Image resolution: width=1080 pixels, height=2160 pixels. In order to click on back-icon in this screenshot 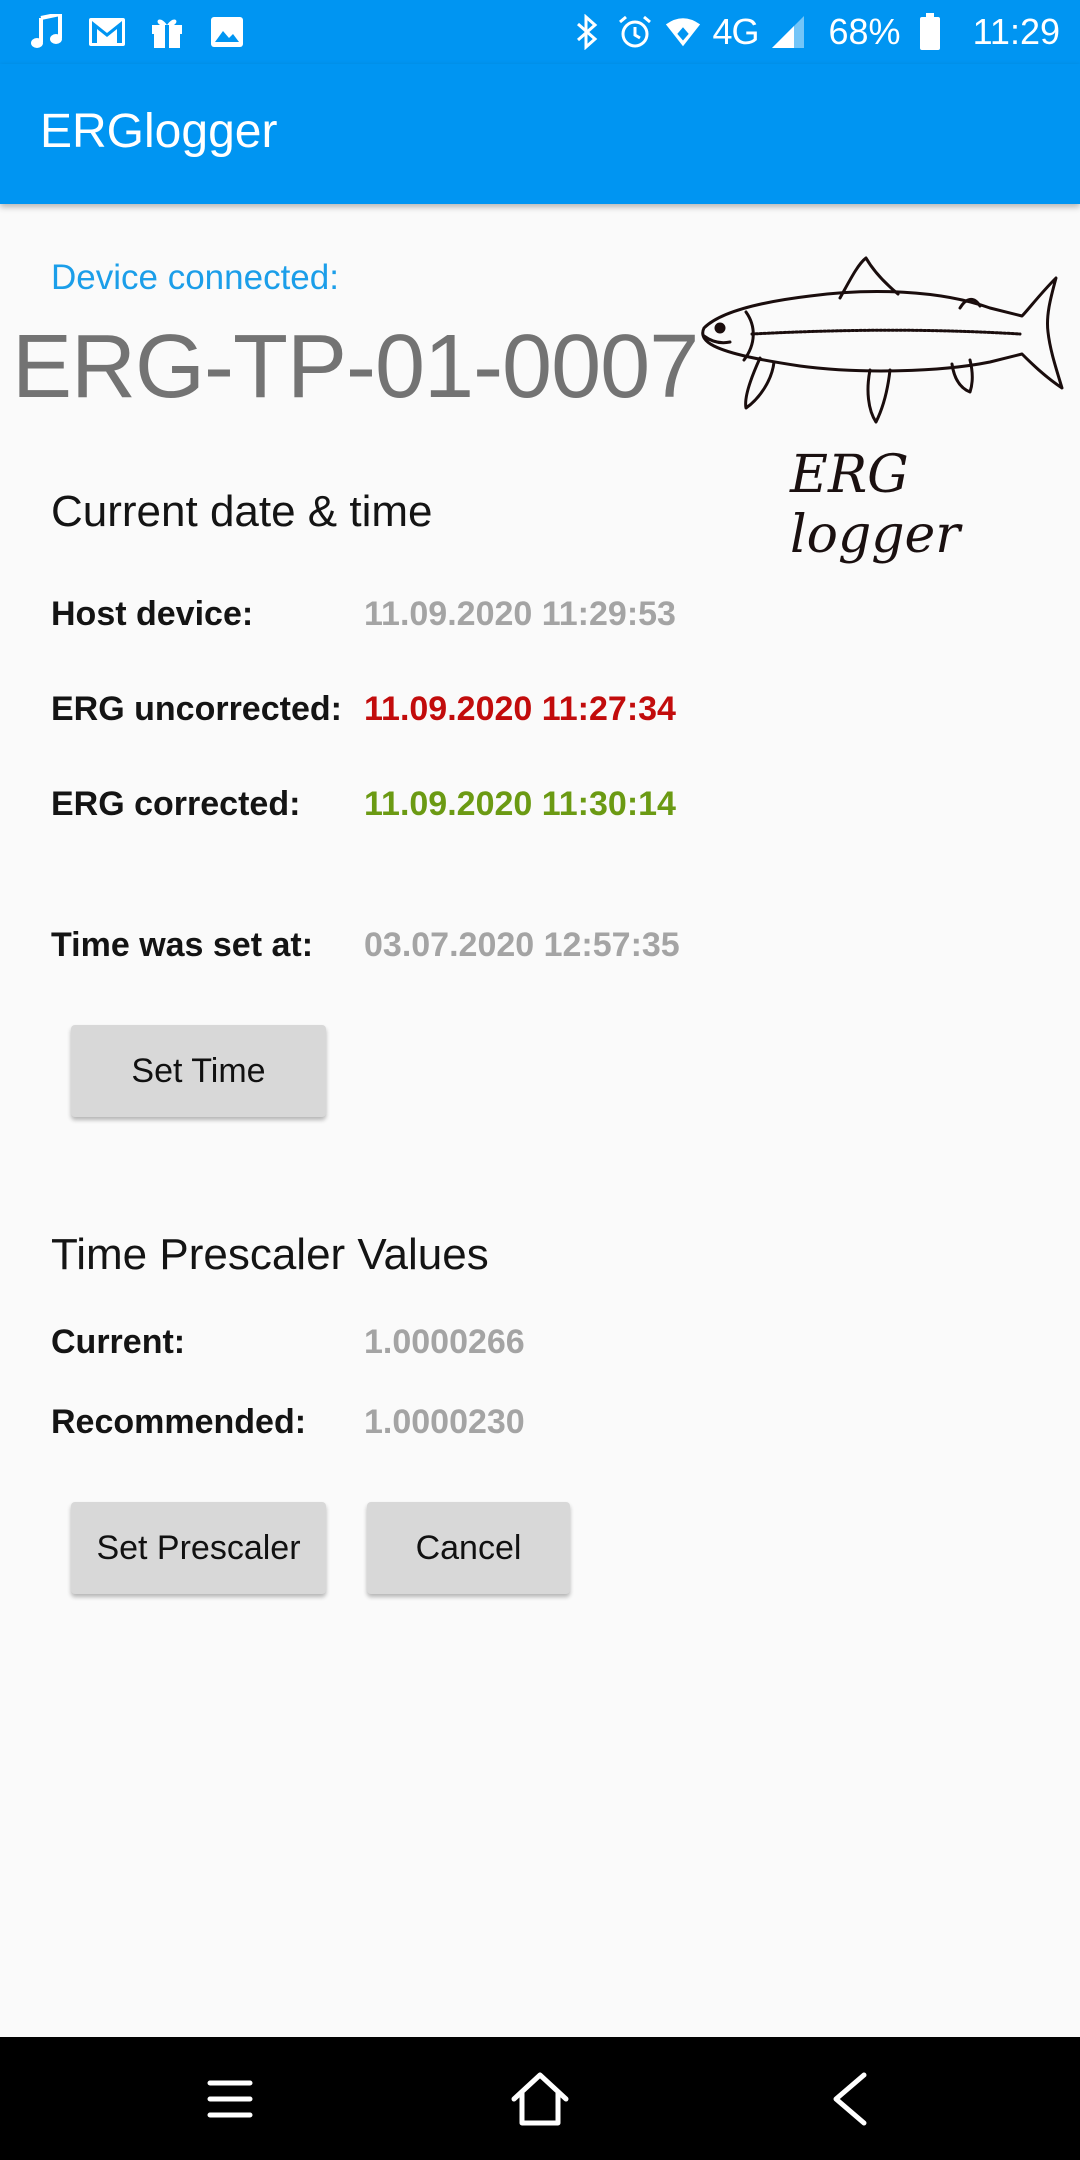, I will do `click(850, 2099)`.